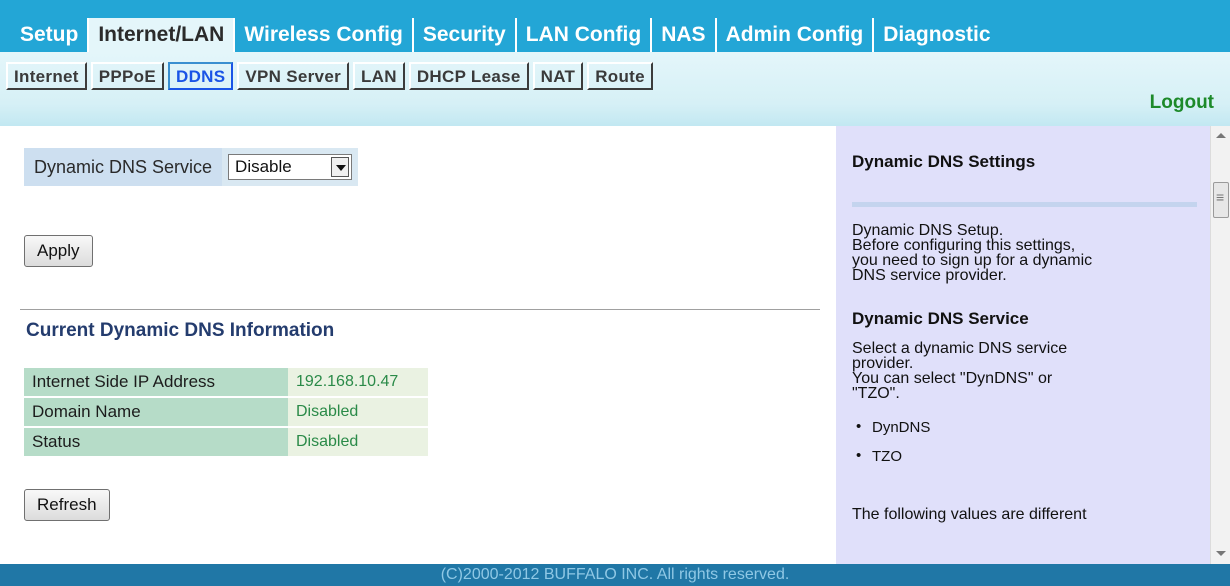  Describe the element at coordinates (156, 442) in the screenshot. I see `info-key: Status` at that location.